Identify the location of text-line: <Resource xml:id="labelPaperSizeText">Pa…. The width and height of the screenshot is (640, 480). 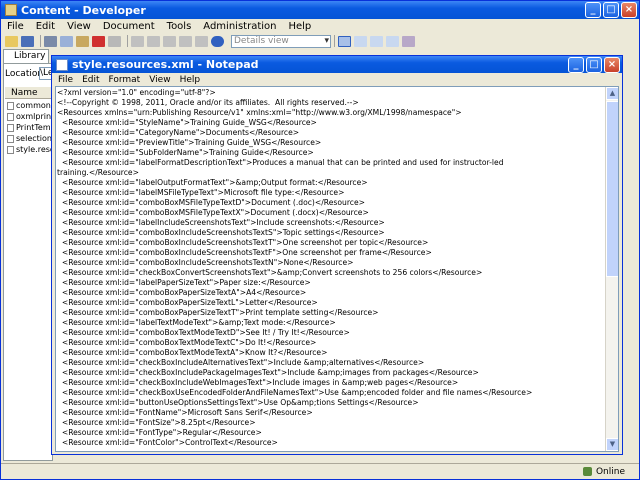
(331, 283).